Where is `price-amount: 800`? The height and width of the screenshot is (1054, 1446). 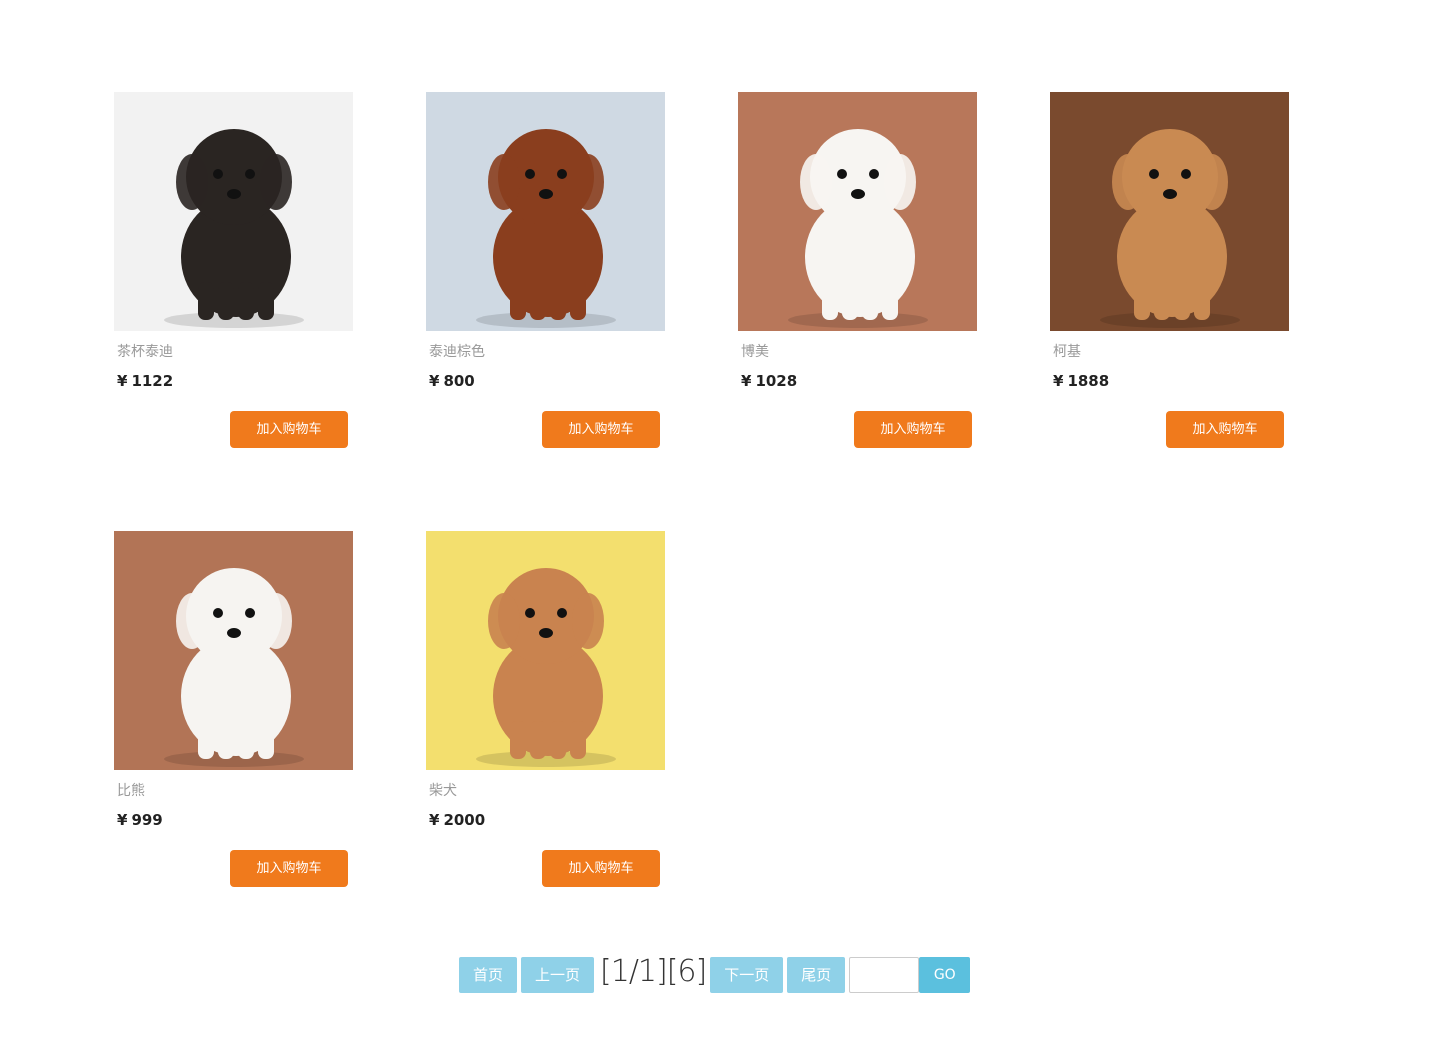 price-amount: 800 is located at coordinates (459, 381).